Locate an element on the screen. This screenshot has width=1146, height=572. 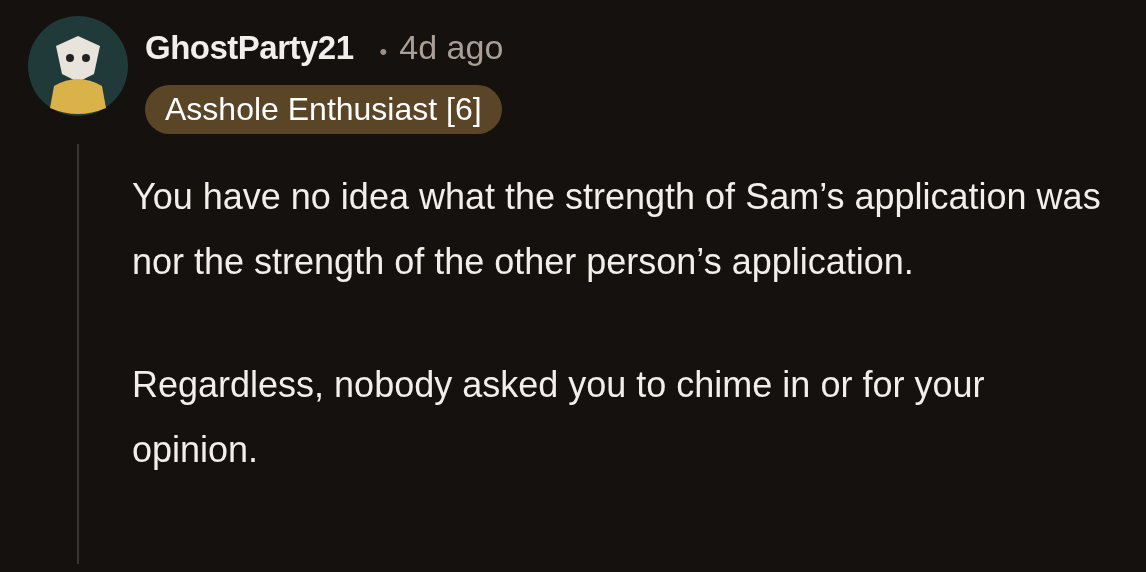
avatar-icon is located at coordinates (78, 66).